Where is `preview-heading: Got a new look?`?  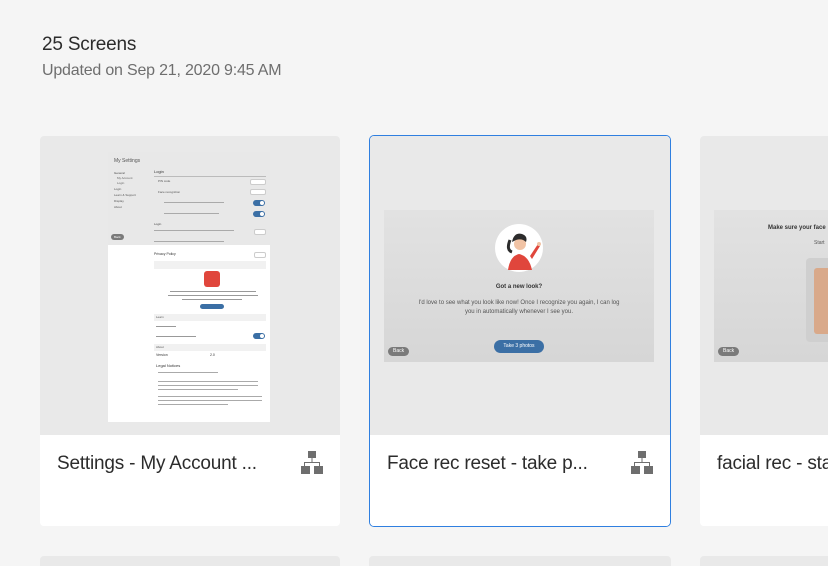
preview-heading: Got a new look? is located at coordinates (519, 287).